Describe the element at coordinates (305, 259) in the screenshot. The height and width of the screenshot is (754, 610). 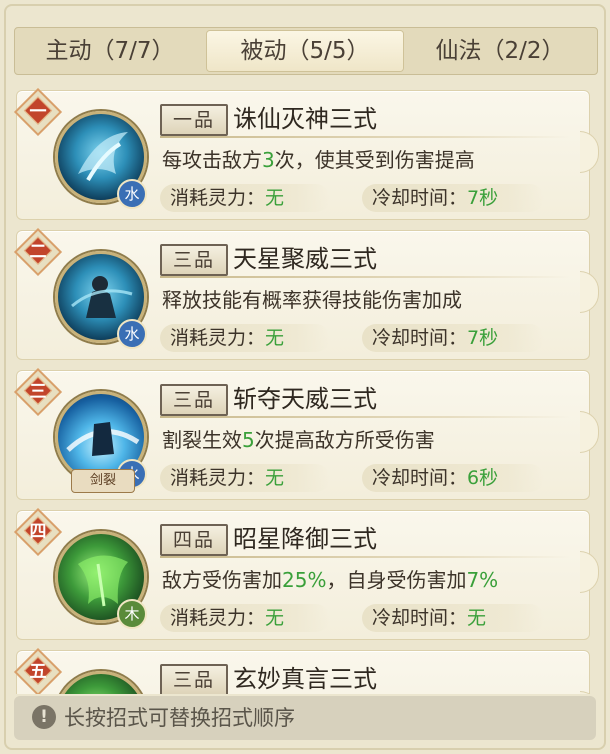
I see `skill-name: 天星聚威三式` at that location.